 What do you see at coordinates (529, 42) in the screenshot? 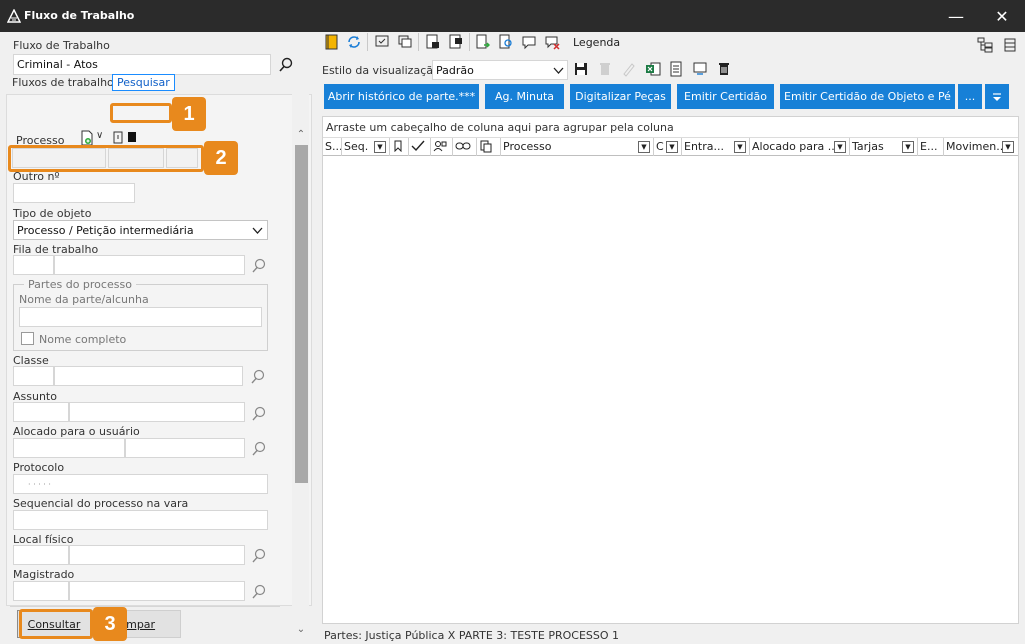
I see `comment-icon` at bounding box center [529, 42].